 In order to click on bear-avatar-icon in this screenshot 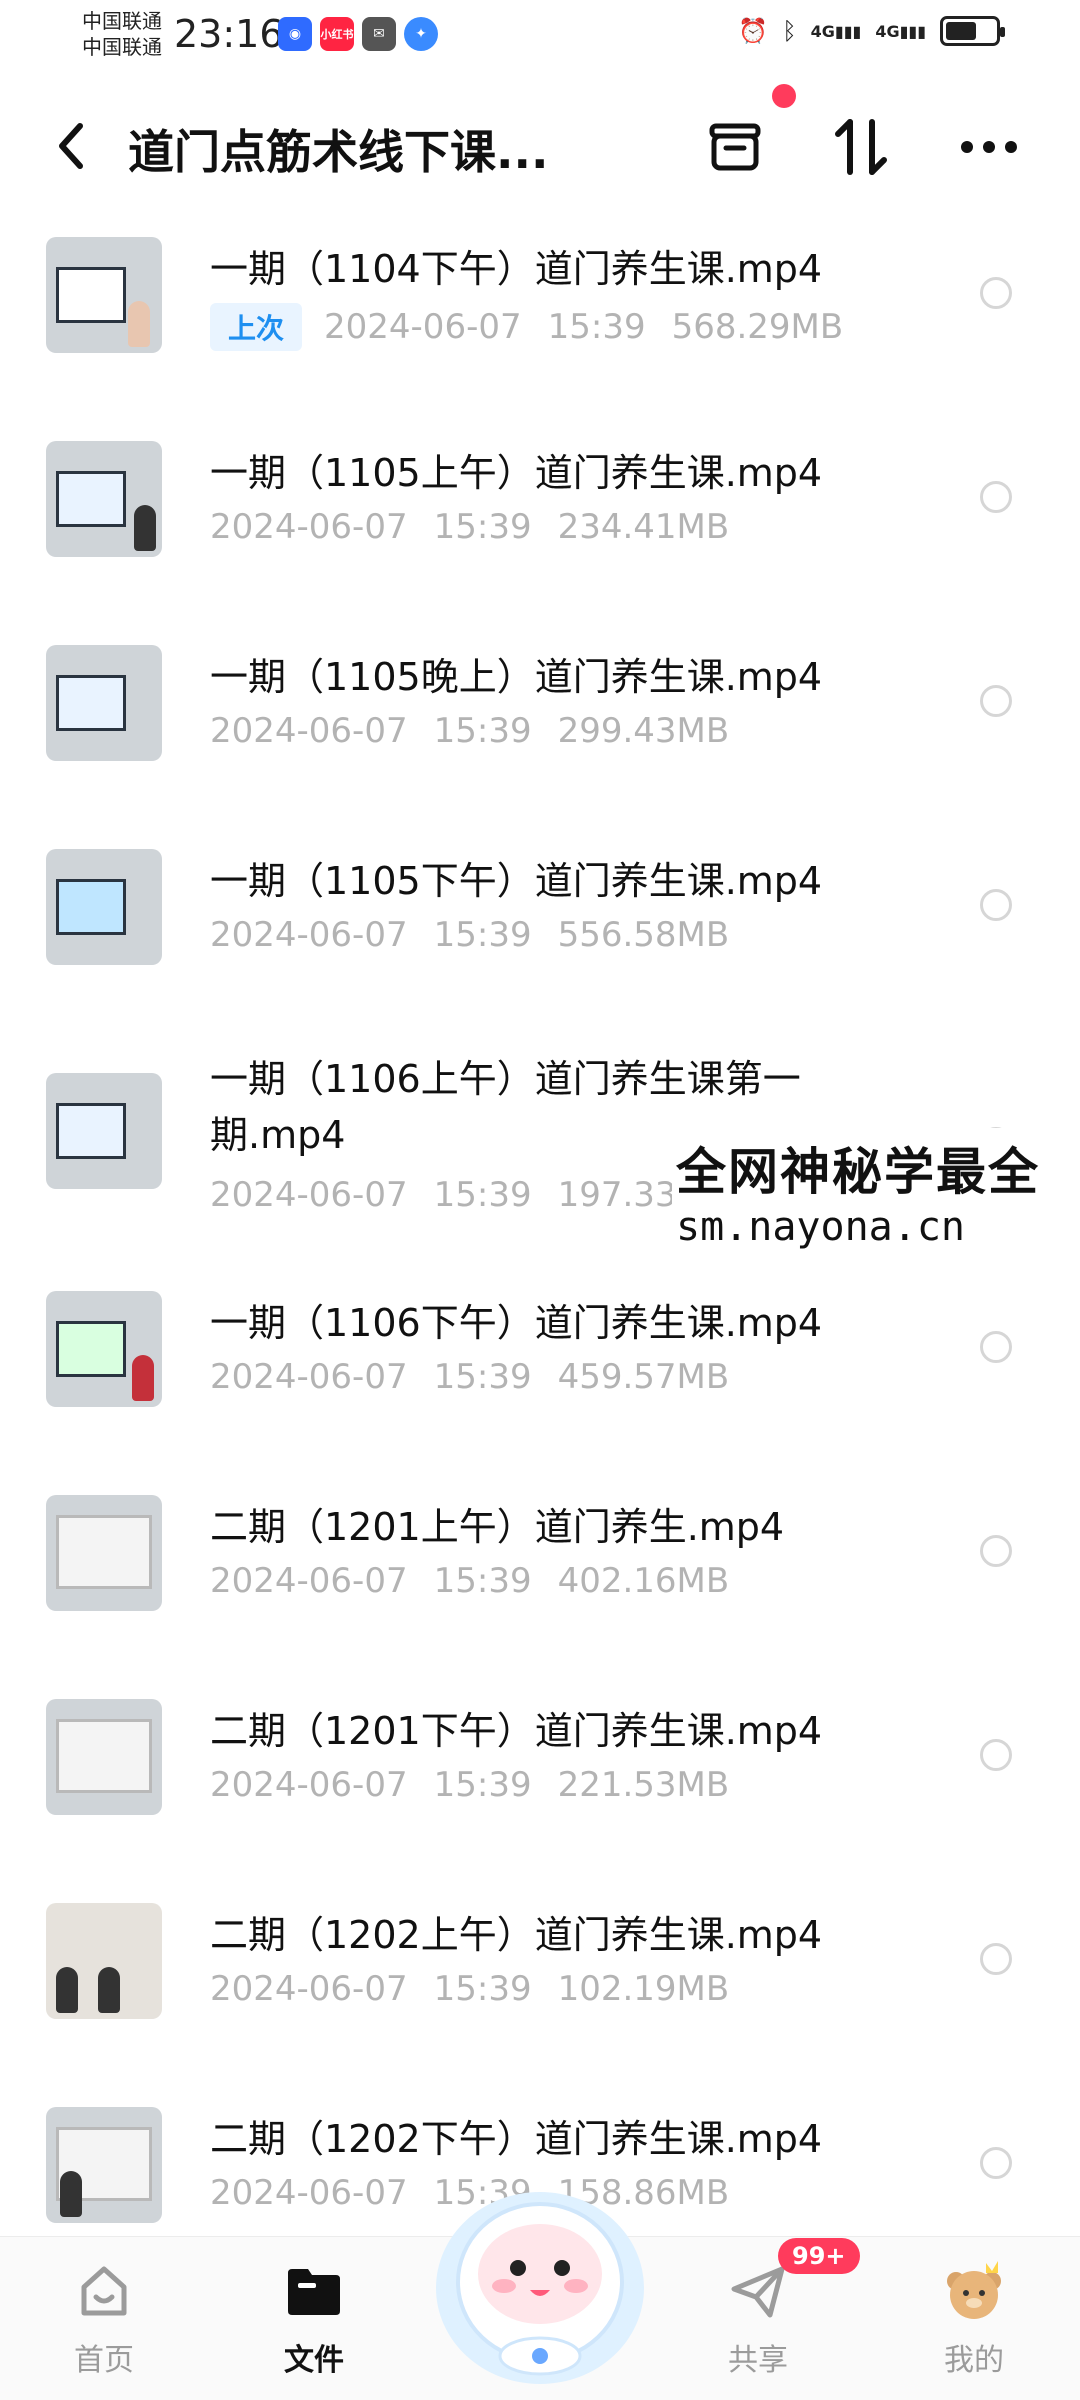, I will do `click(974, 2290)`.